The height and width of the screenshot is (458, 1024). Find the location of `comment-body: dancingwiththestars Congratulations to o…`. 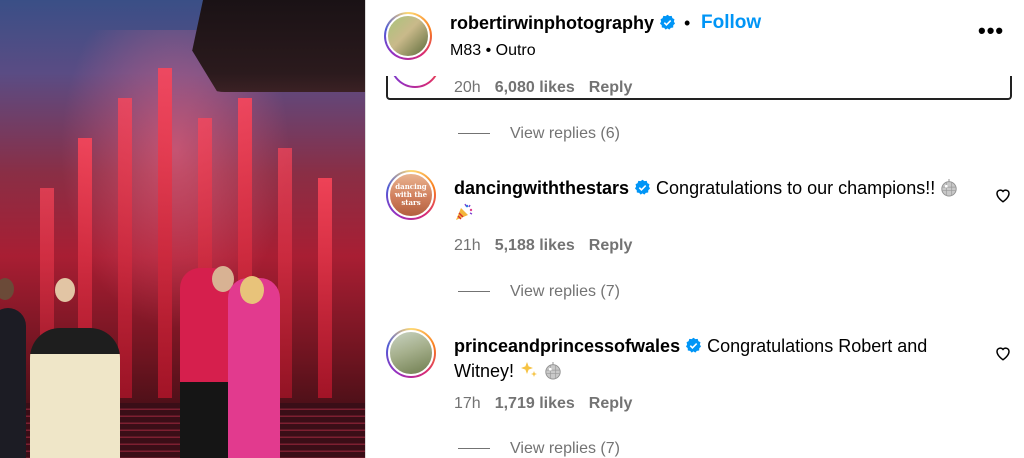

comment-body: dancingwiththestars Congratulations to o… is located at coordinates (714, 201).